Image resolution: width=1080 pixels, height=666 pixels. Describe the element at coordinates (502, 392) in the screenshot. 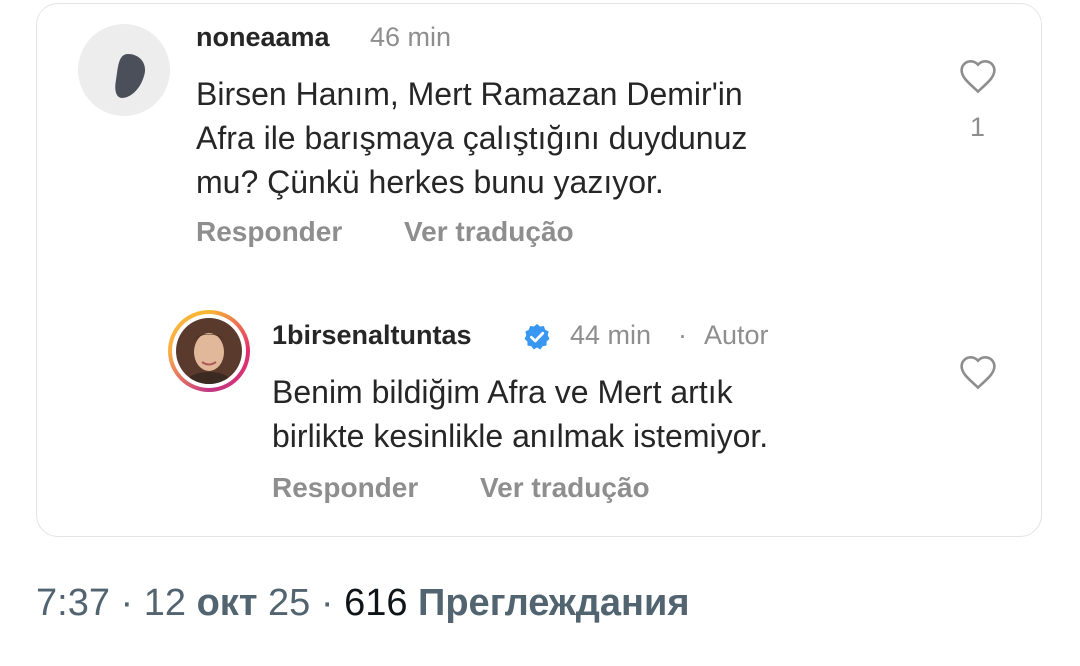

I see `reply-text-line: Benim bildiğim Afra ve Mert artık` at that location.